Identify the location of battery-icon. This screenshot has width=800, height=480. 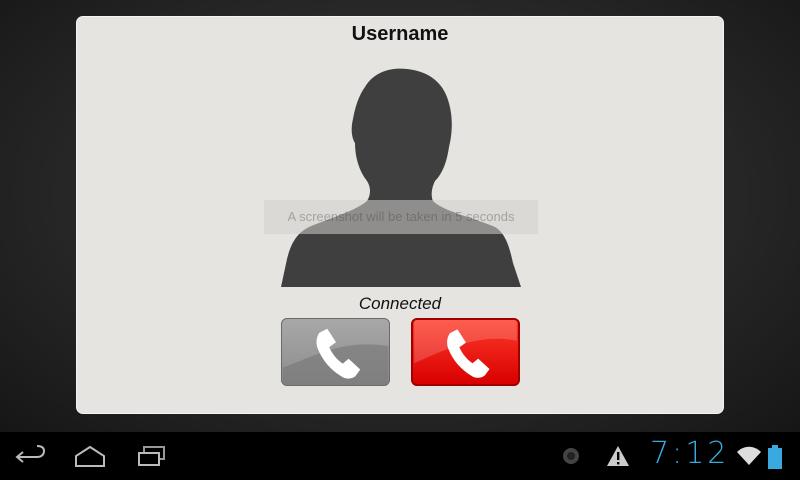
(775, 457).